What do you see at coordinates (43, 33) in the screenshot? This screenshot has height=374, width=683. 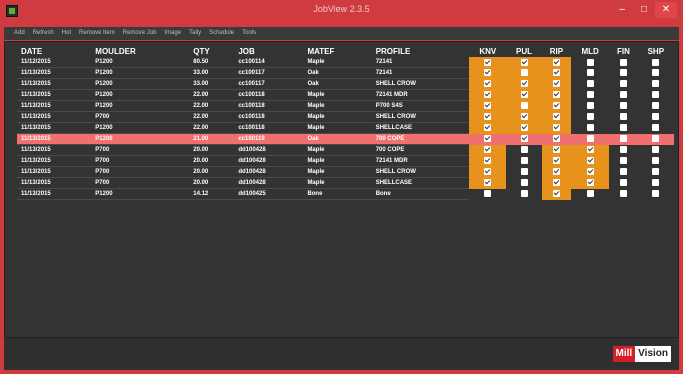 I see `menu-item-refresh: Refresh` at bounding box center [43, 33].